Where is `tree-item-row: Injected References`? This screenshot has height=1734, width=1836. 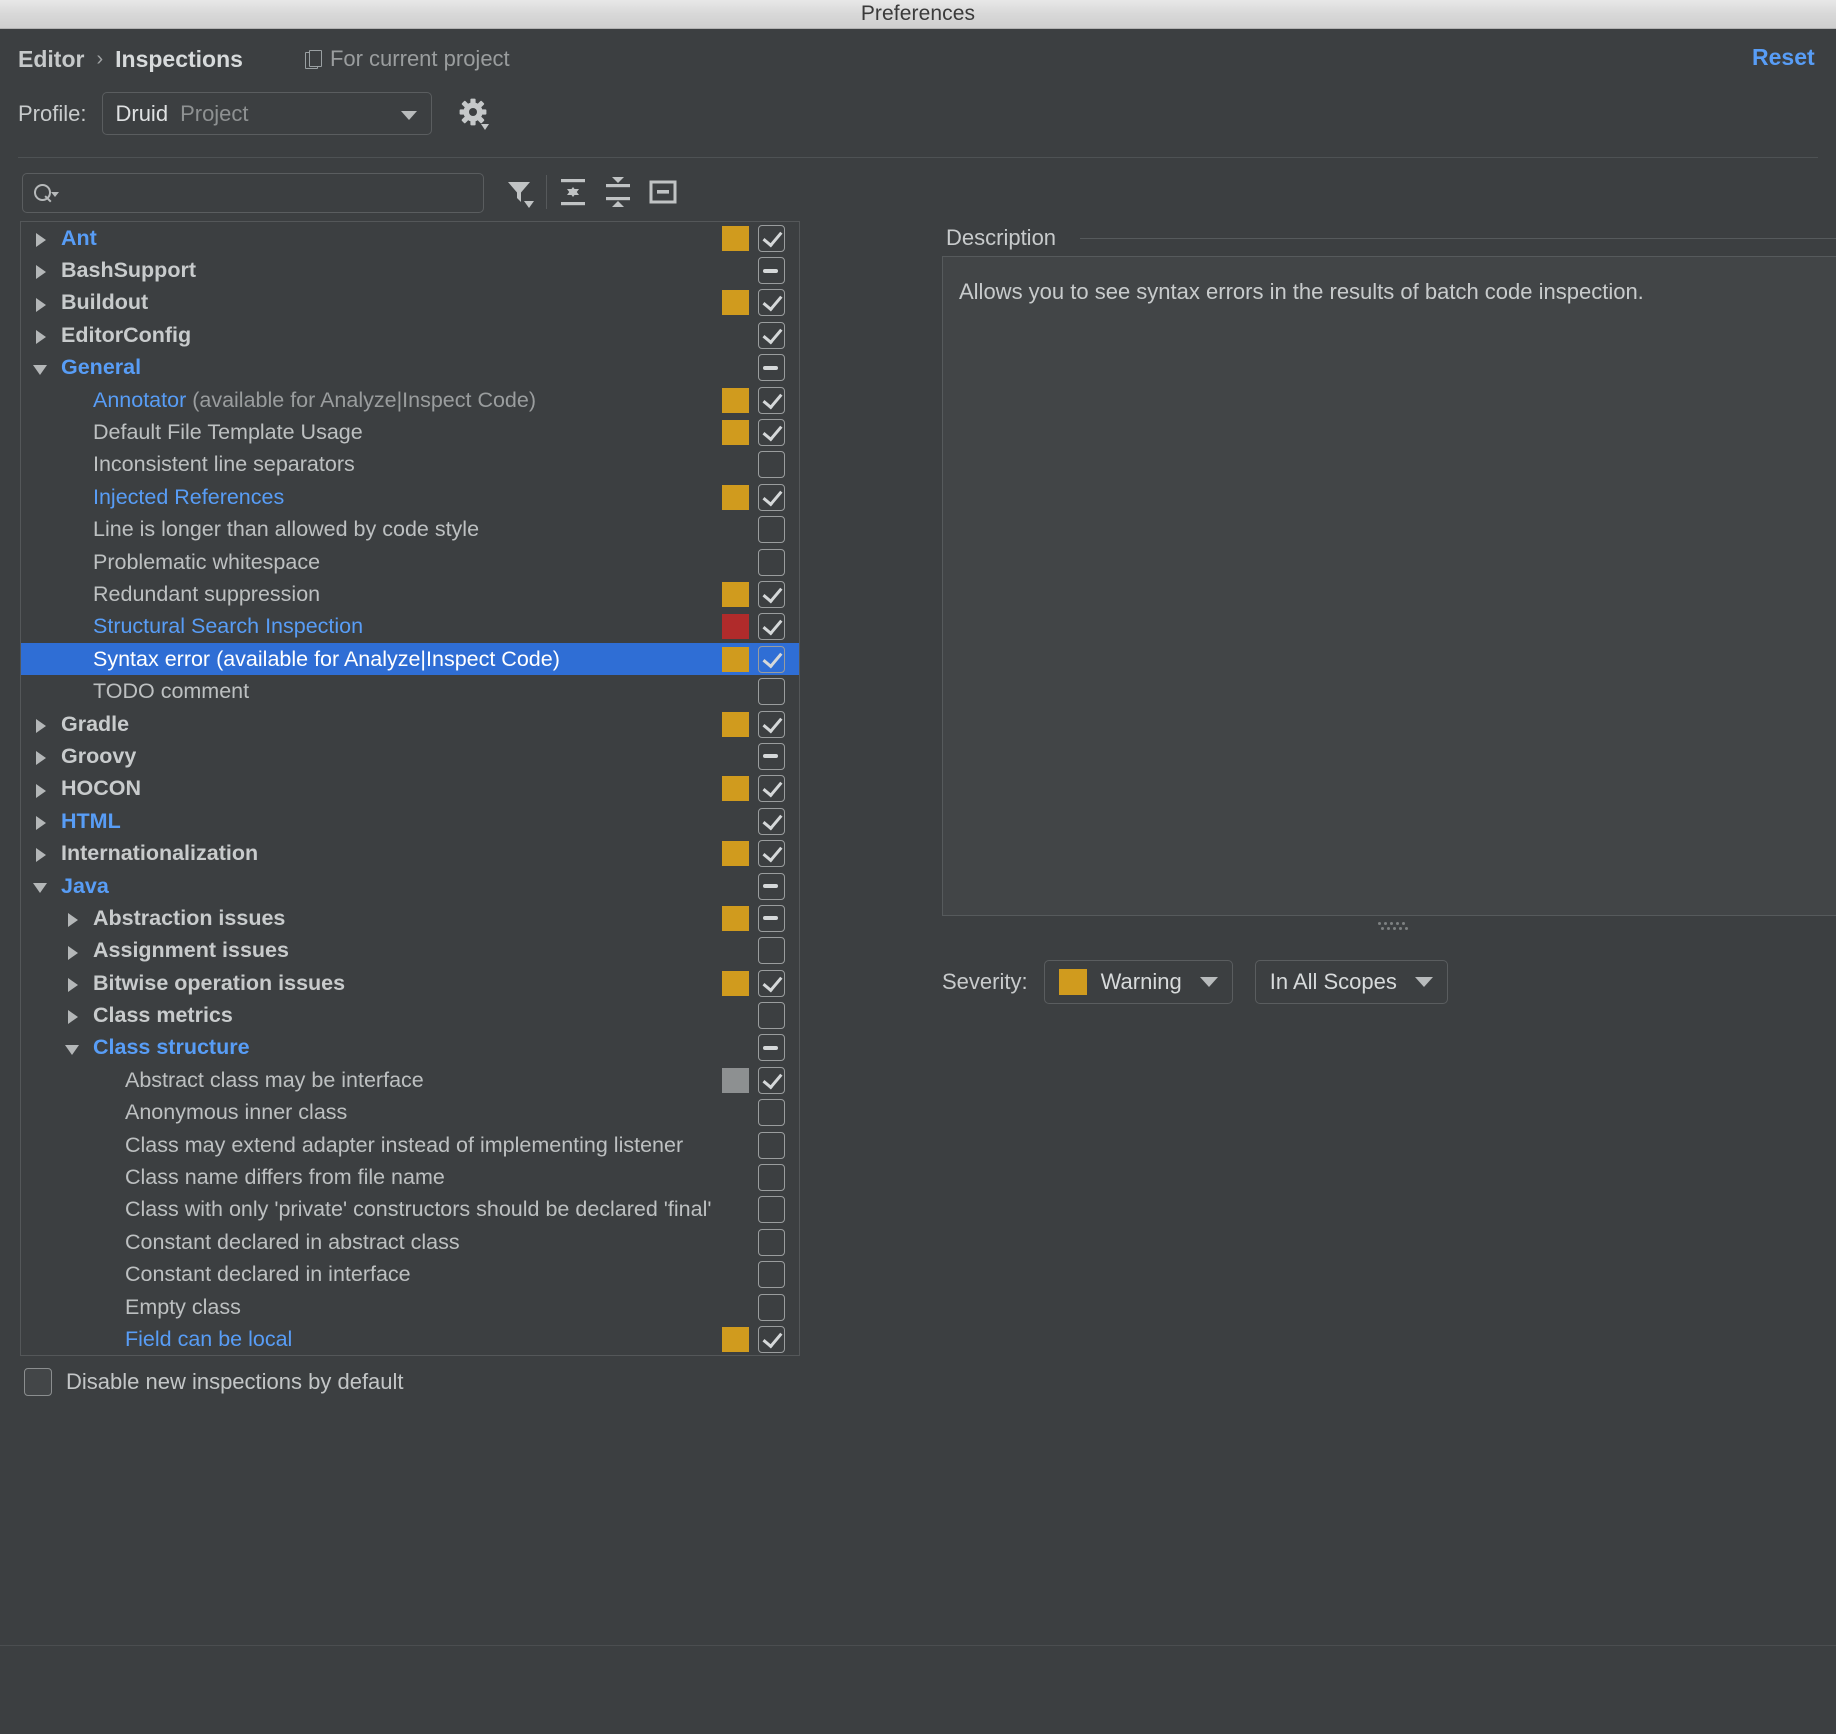
tree-item-row: Injected References is located at coordinates (410, 497).